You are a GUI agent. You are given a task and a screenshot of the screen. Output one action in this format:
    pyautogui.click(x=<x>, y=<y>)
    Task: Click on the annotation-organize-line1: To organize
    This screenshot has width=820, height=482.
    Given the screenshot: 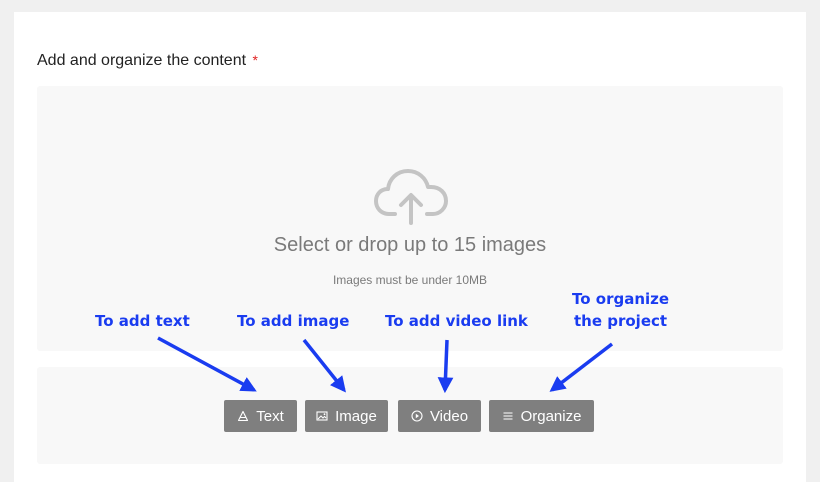 What is the action you would take?
    pyautogui.click(x=621, y=299)
    